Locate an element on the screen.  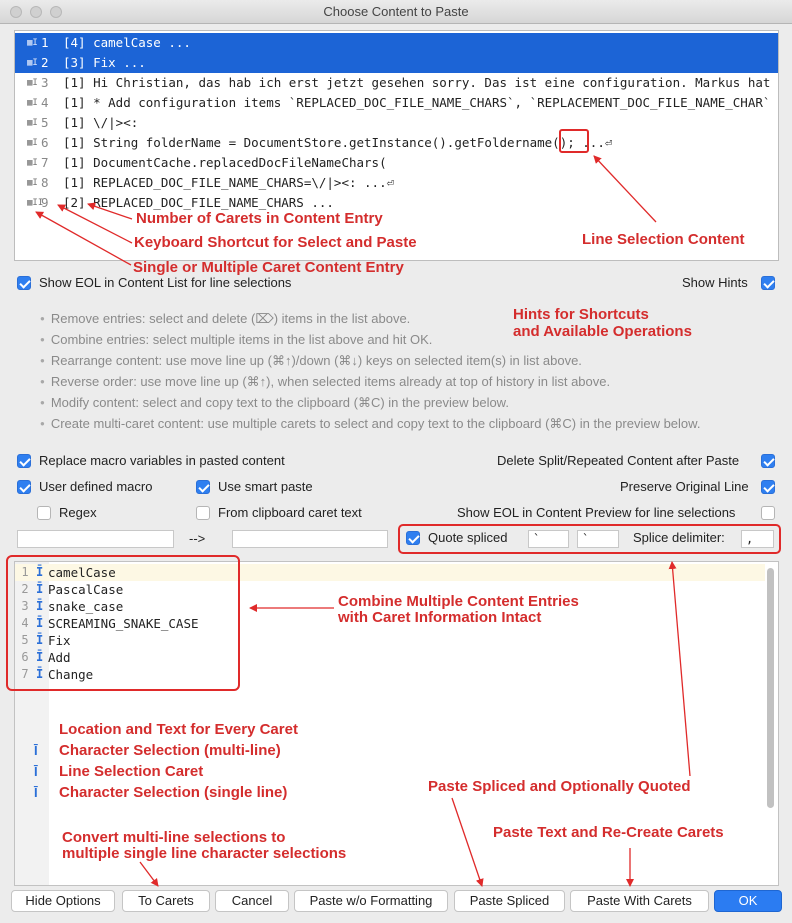
macro-replace-field is located at coordinates (310, 539).